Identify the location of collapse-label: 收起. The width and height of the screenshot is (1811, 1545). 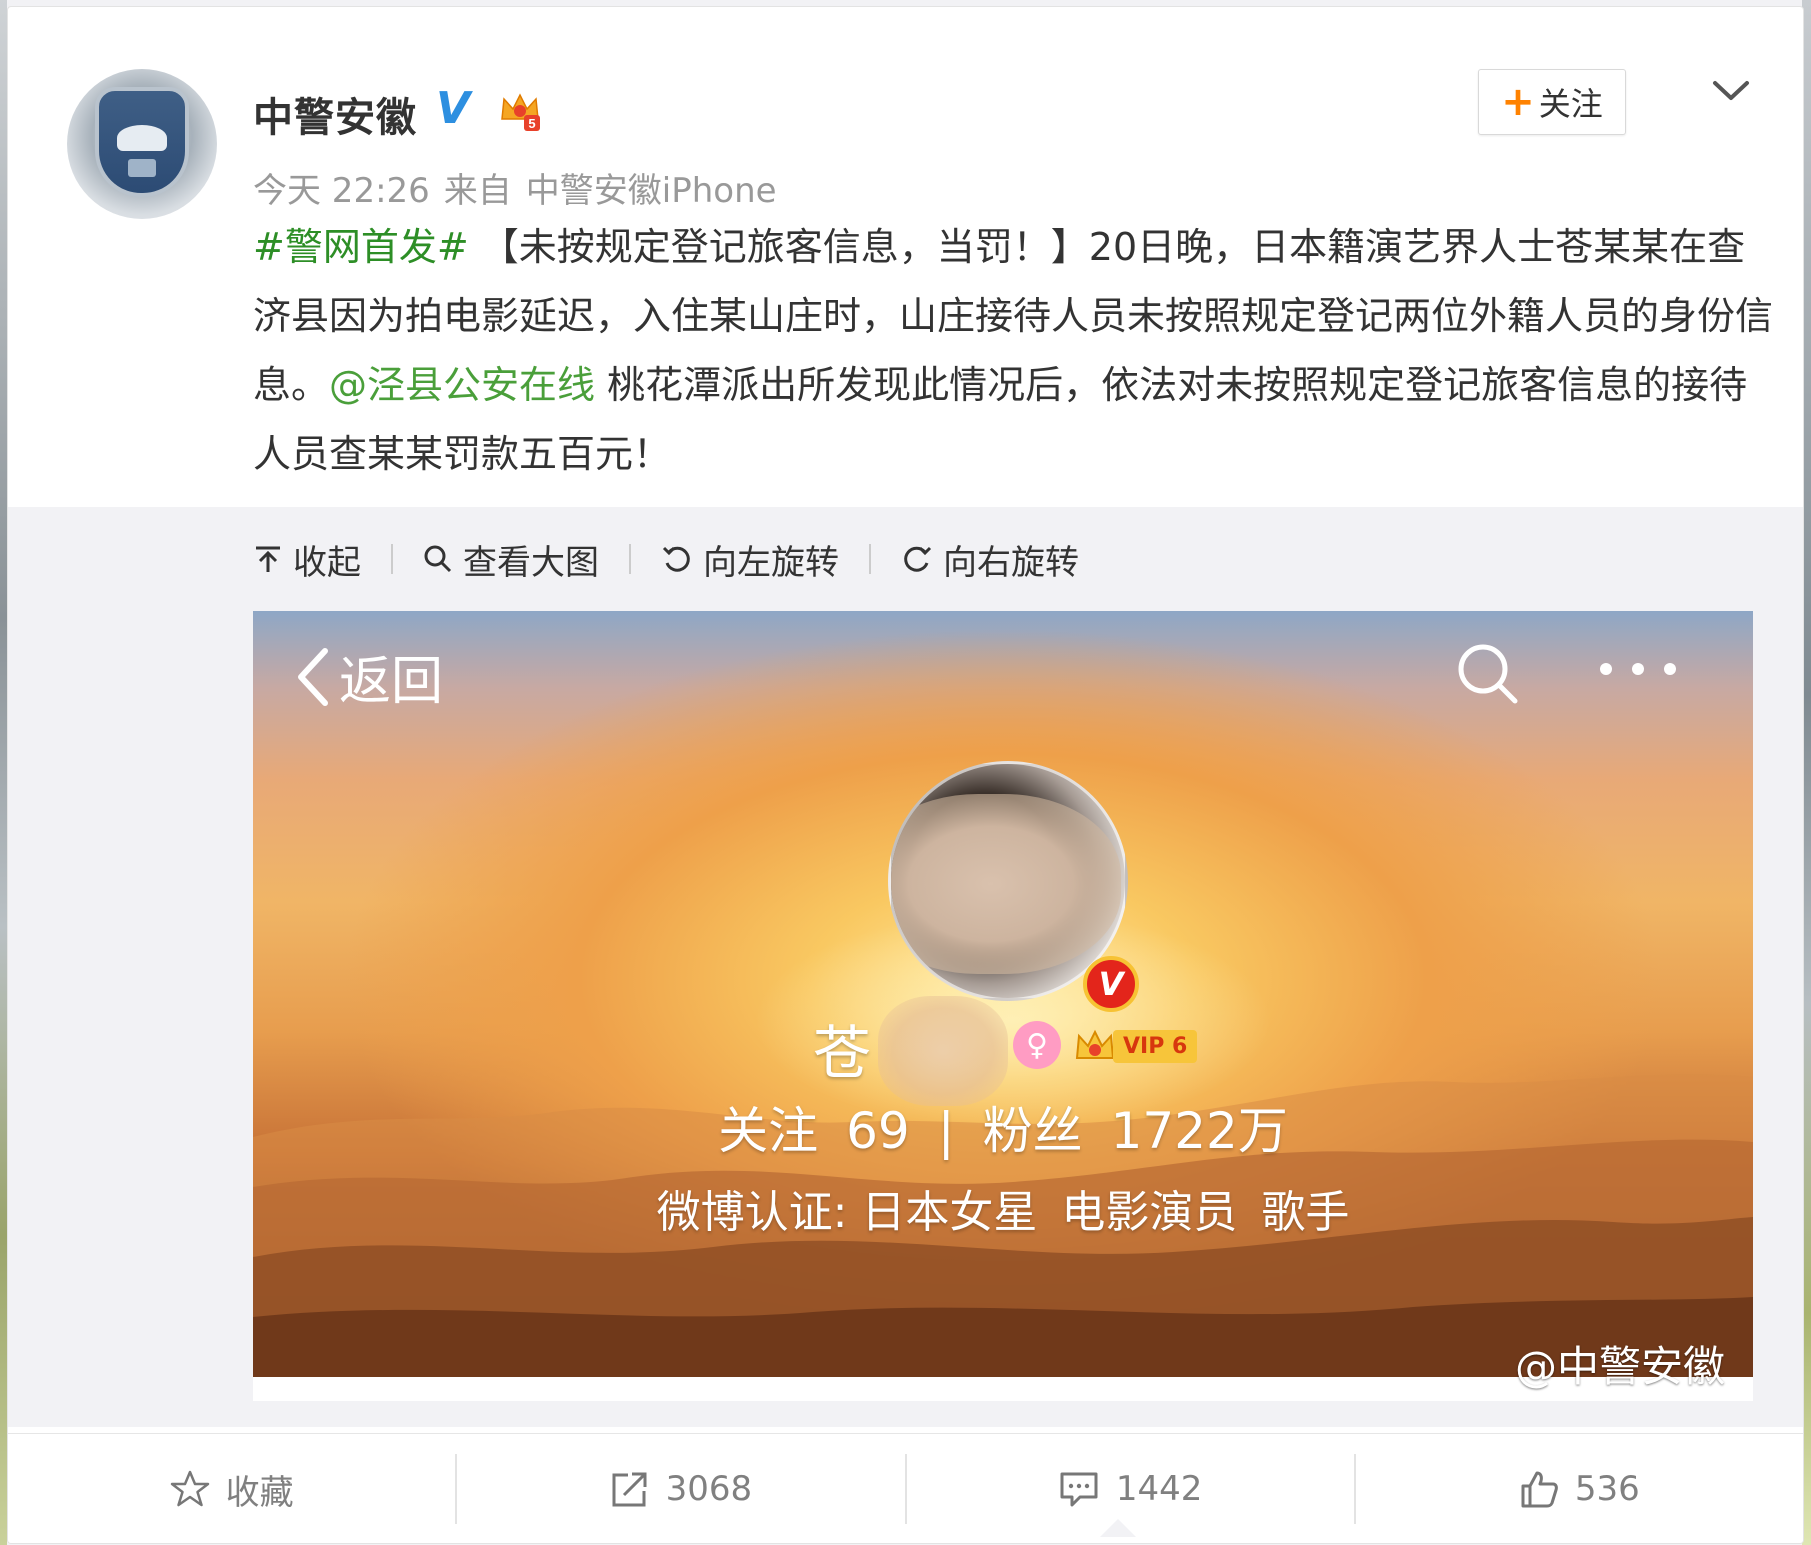
(327, 562).